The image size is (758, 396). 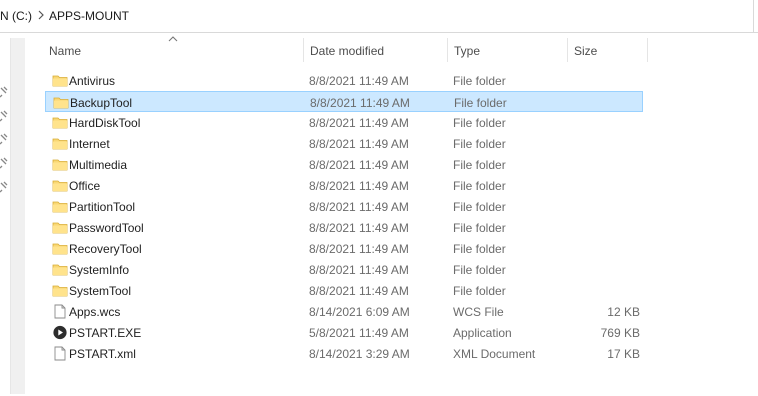 I want to click on address-bar-edge, so click(x=753, y=16).